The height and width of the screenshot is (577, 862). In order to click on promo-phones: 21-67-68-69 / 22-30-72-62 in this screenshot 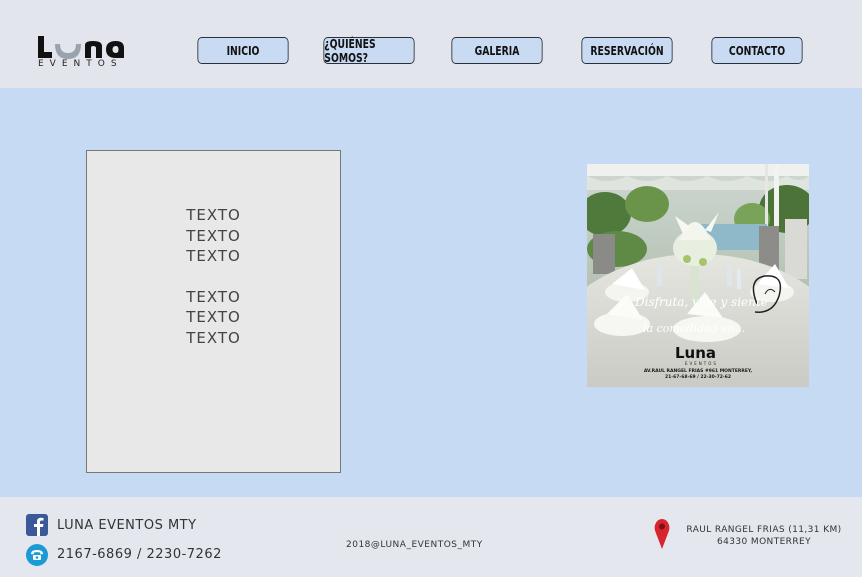, I will do `click(698, 377)`.